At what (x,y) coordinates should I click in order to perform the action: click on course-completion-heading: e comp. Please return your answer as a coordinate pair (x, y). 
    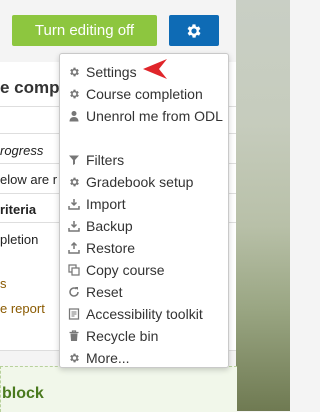
    Looking at the image, I should click on (30, 87).